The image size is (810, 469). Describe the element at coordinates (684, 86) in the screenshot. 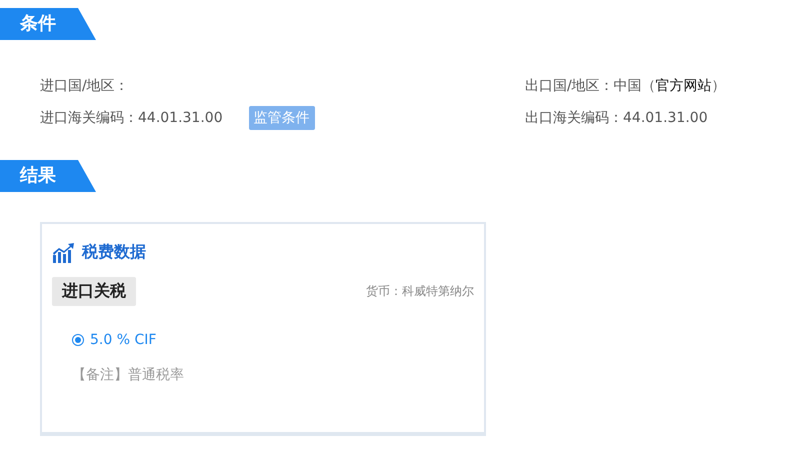

I see `official-site-link: 官方网站` at that location.